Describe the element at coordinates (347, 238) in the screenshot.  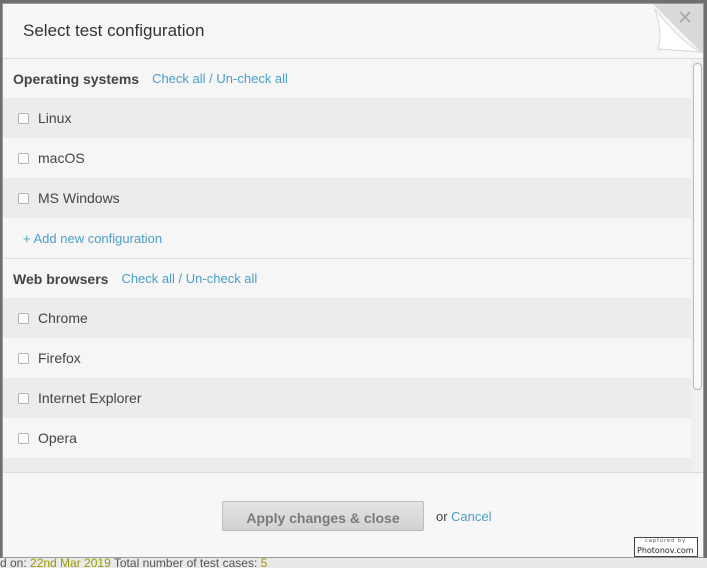
I see `add-configuration-row: + Add new configuration` at that location.